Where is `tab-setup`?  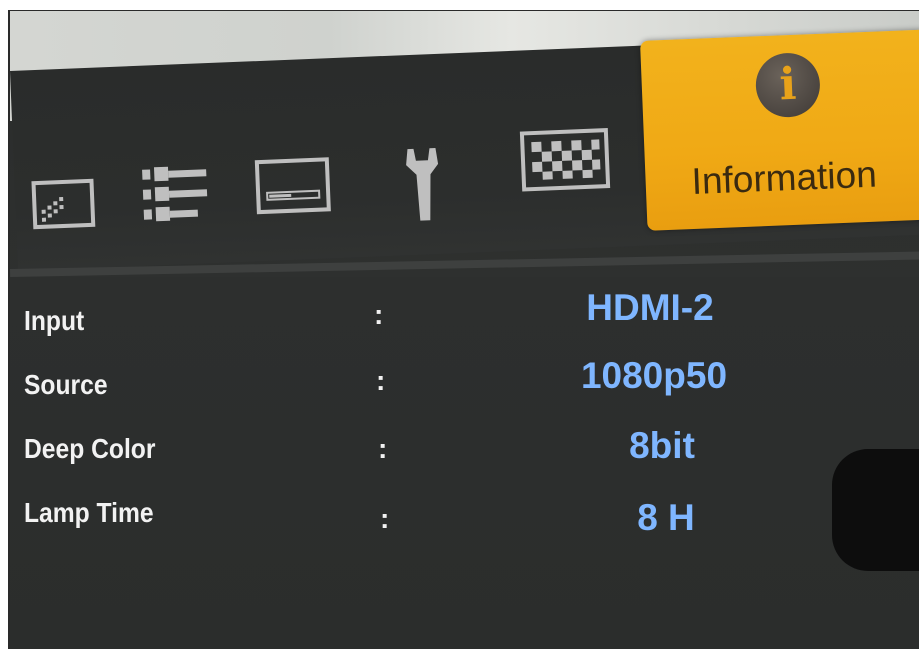
tab-setup is located at coordinates (422, 185).